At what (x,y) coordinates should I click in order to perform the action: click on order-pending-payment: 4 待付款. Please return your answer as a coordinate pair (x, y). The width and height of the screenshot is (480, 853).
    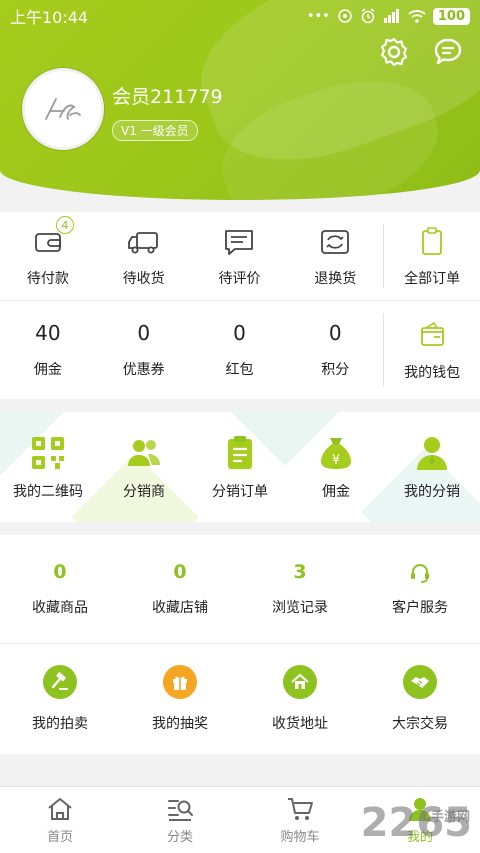
    Looking at the image, I should click on (48, 256).